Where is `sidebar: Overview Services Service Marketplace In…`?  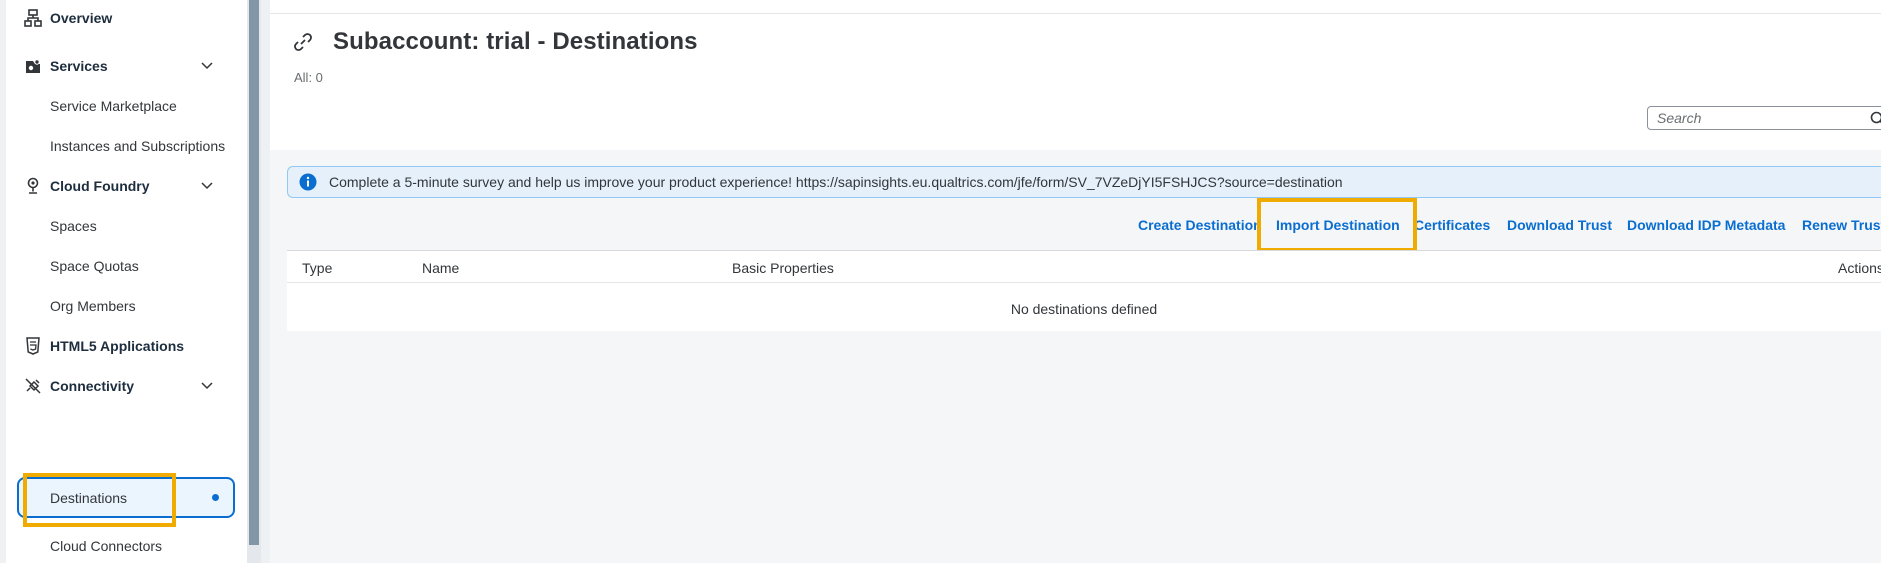 sidebar: Overview Services Service Marketplace In… is located at coordinates (123, 281).